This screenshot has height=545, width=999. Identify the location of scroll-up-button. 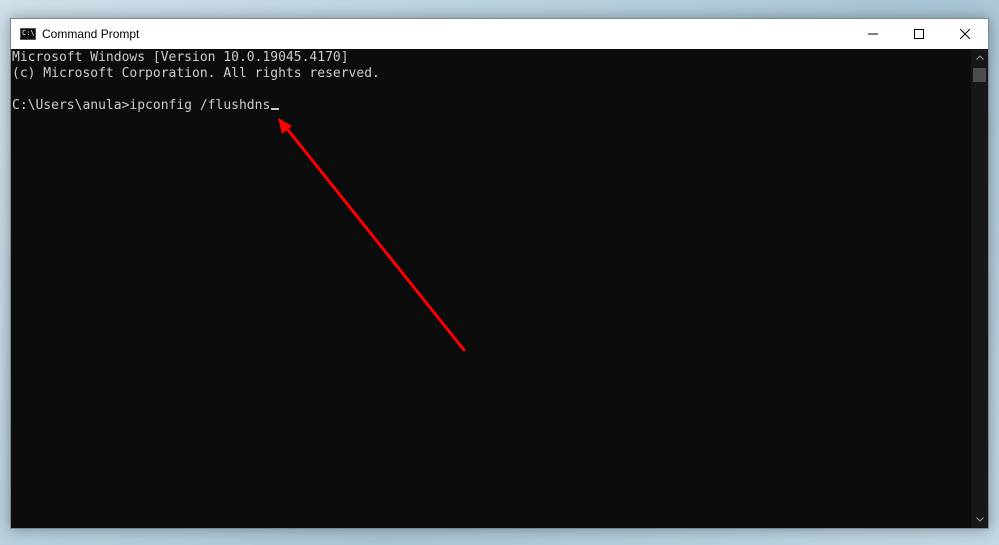
(979, 57).